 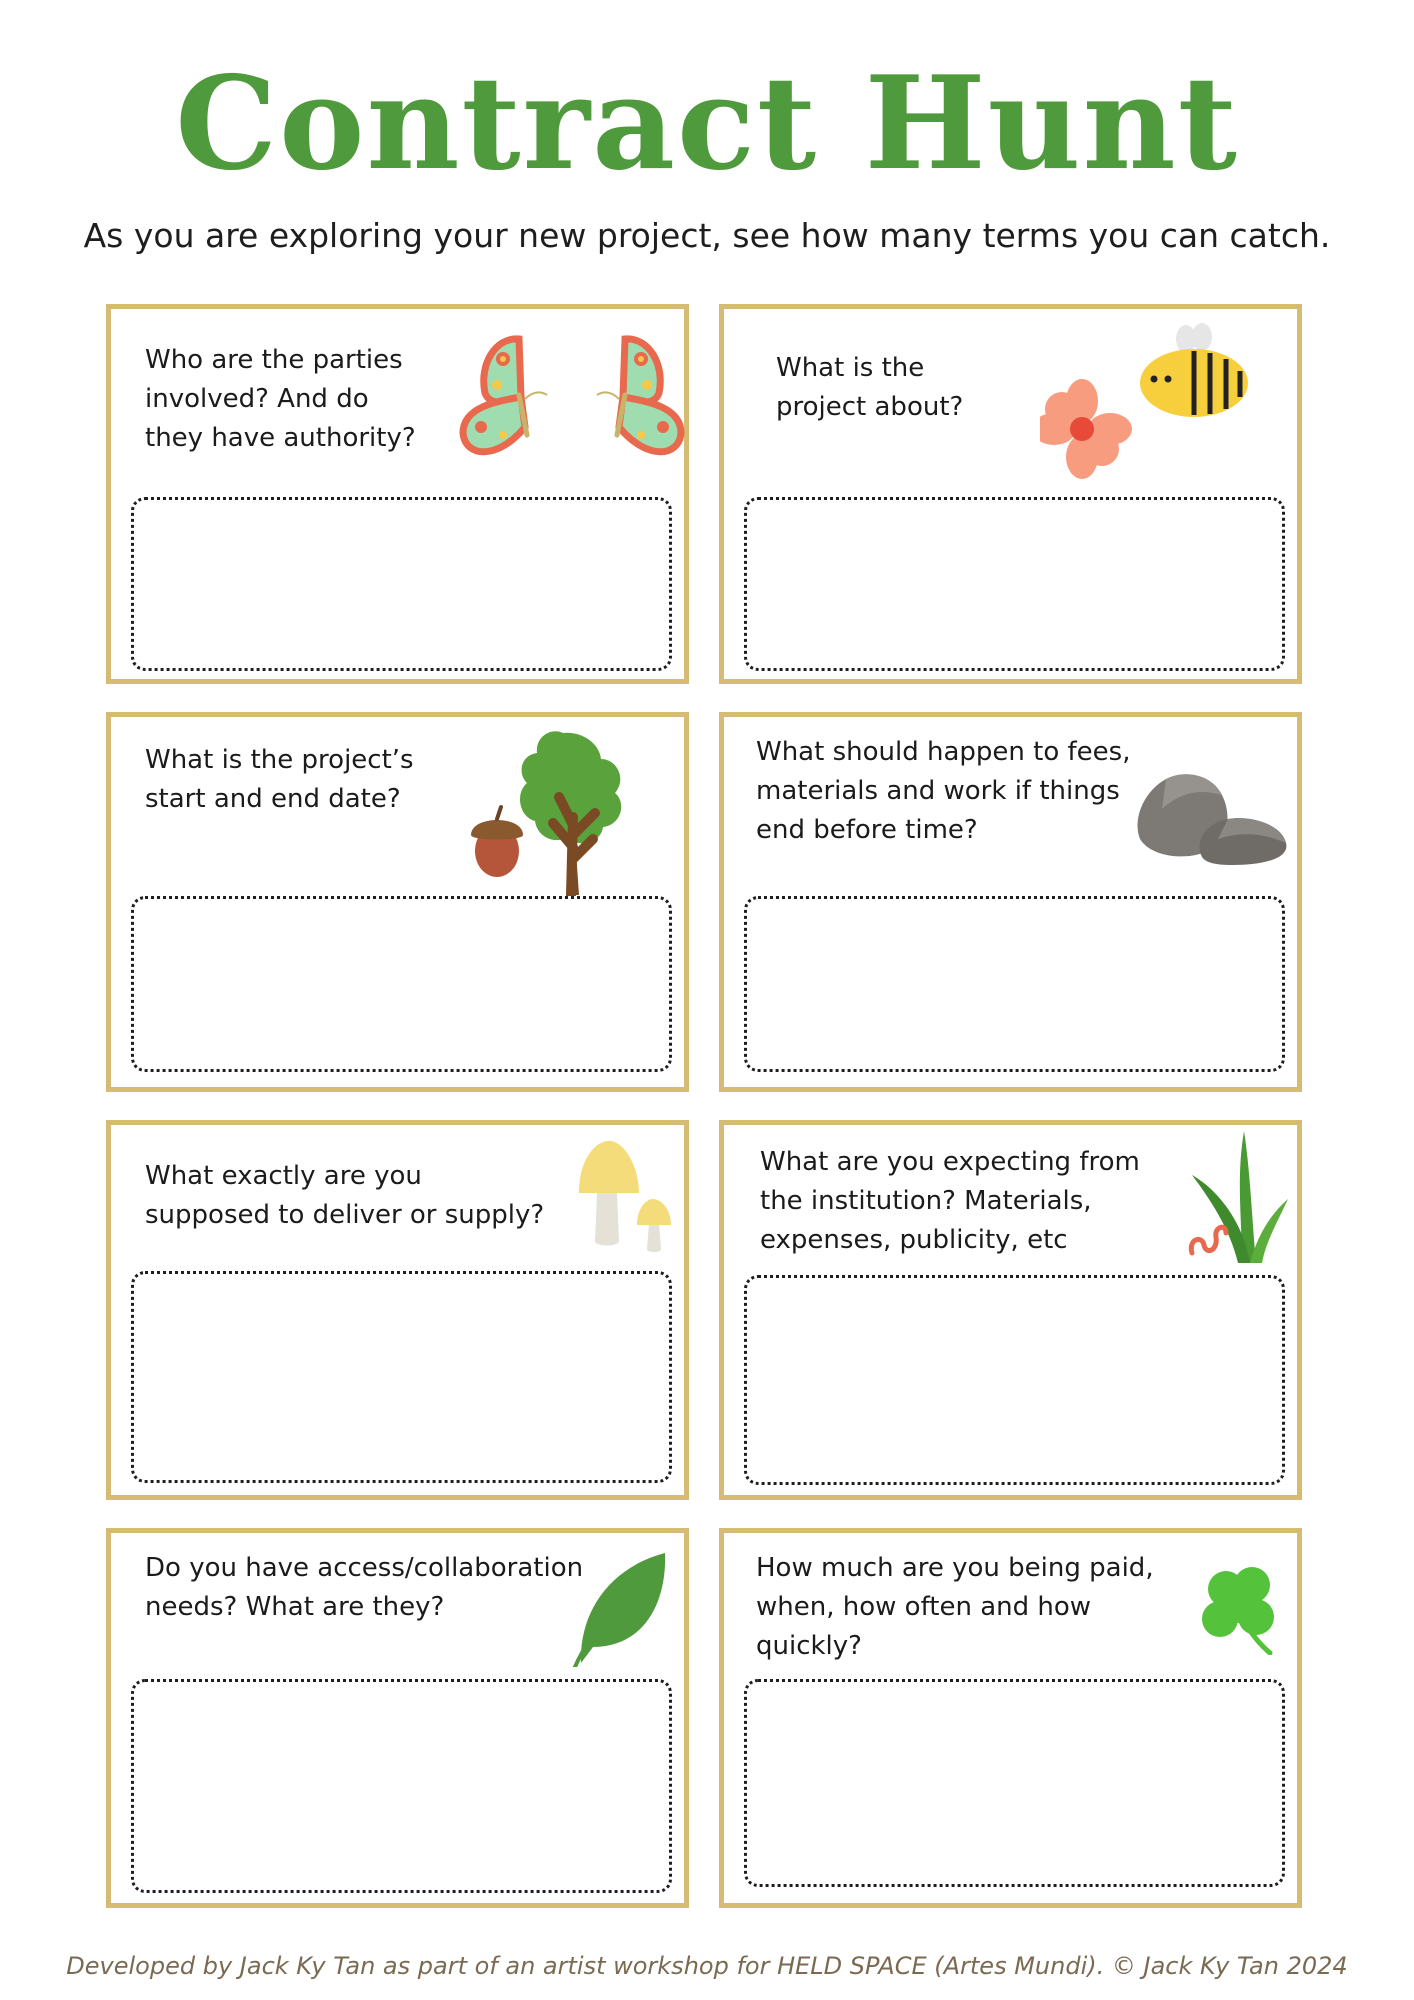 What do you see at coordinates (870, 387) in the screenshot?
I see `card-question: What is the project about?` at bounding box center [870, 387].